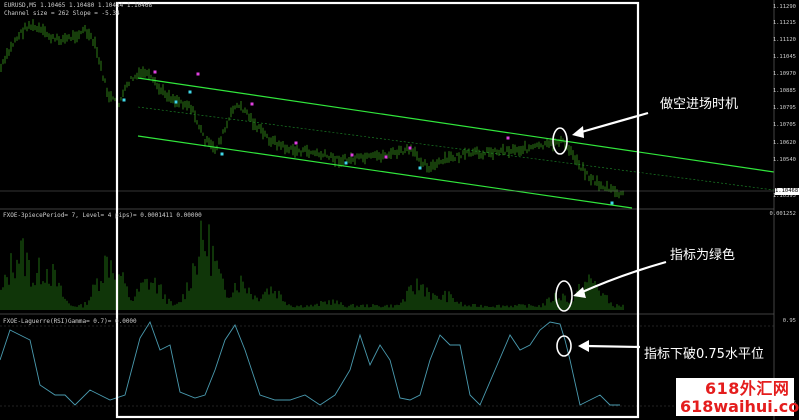 Image resolution: width=799 pixels, height=420 pixels. I want to click on level-ellipse, so click(564, 346).